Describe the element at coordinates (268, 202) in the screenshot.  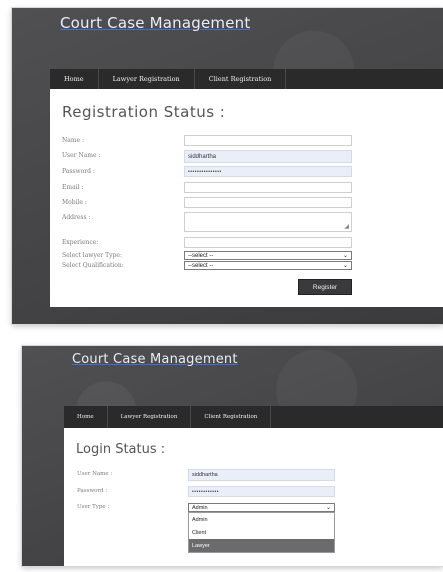
I see `mobile-field` at that location.